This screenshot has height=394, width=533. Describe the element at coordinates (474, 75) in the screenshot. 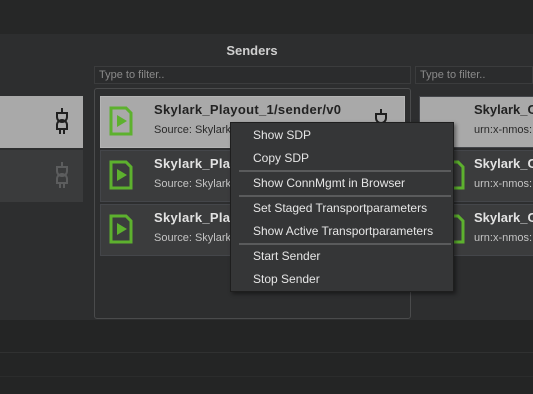

I see `receivers-filter-input` at that location.